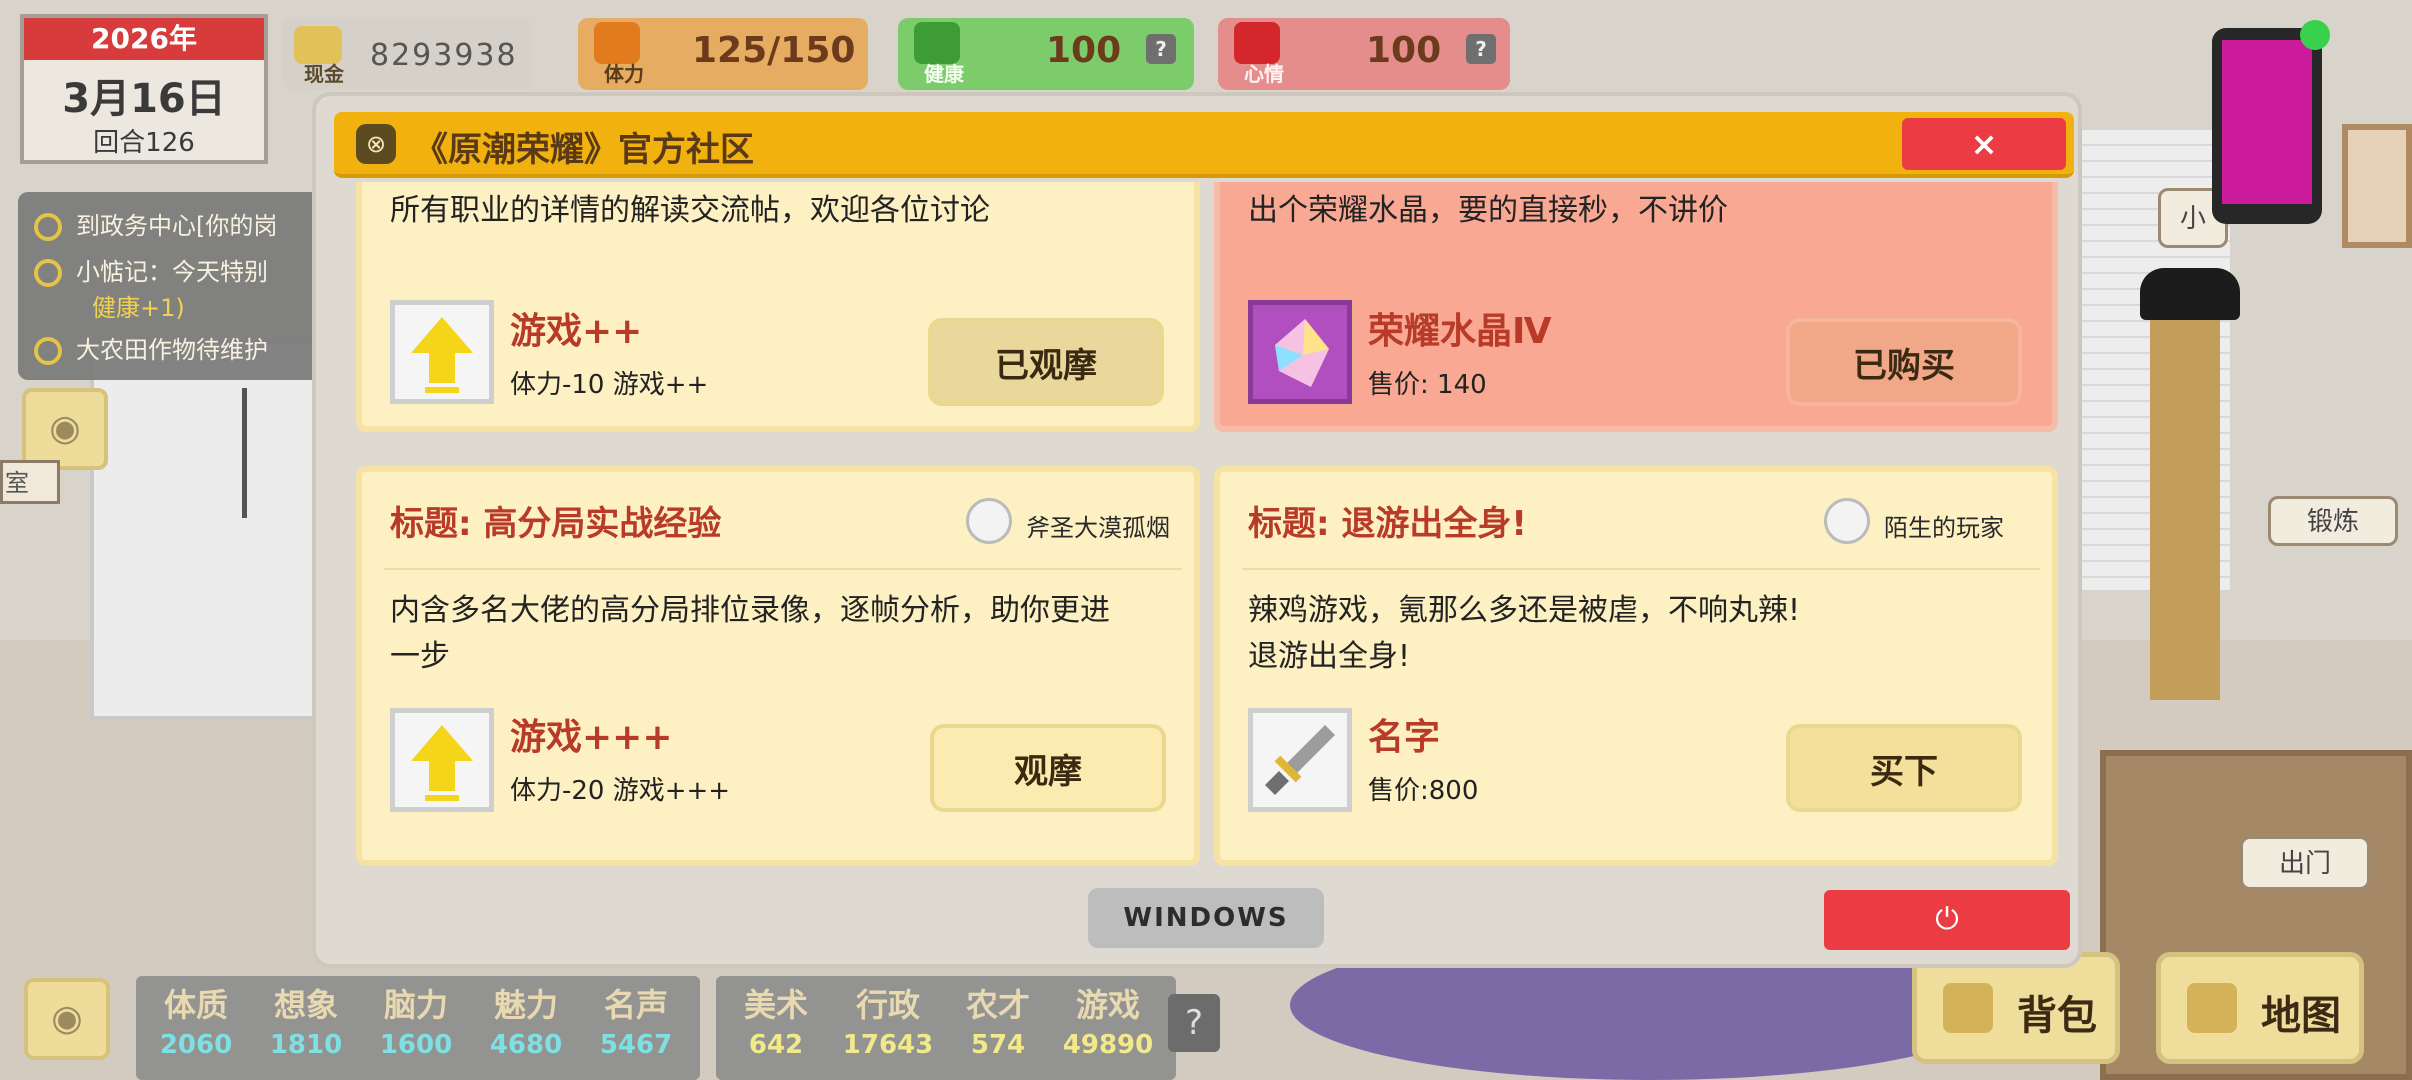  What do you see at coordinates (306, 1023) in the screenshot?
I see `attribute-imagination: 想象 1810` at bounding box center [306, 1023].